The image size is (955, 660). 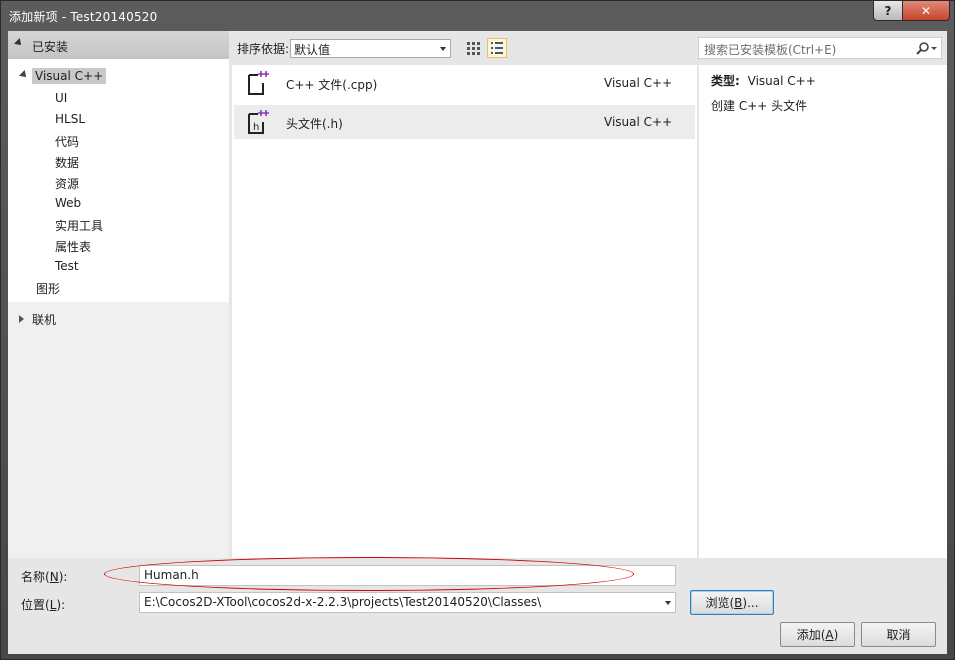 I want to click on grid-view-icon, so click(x=473, y=48).